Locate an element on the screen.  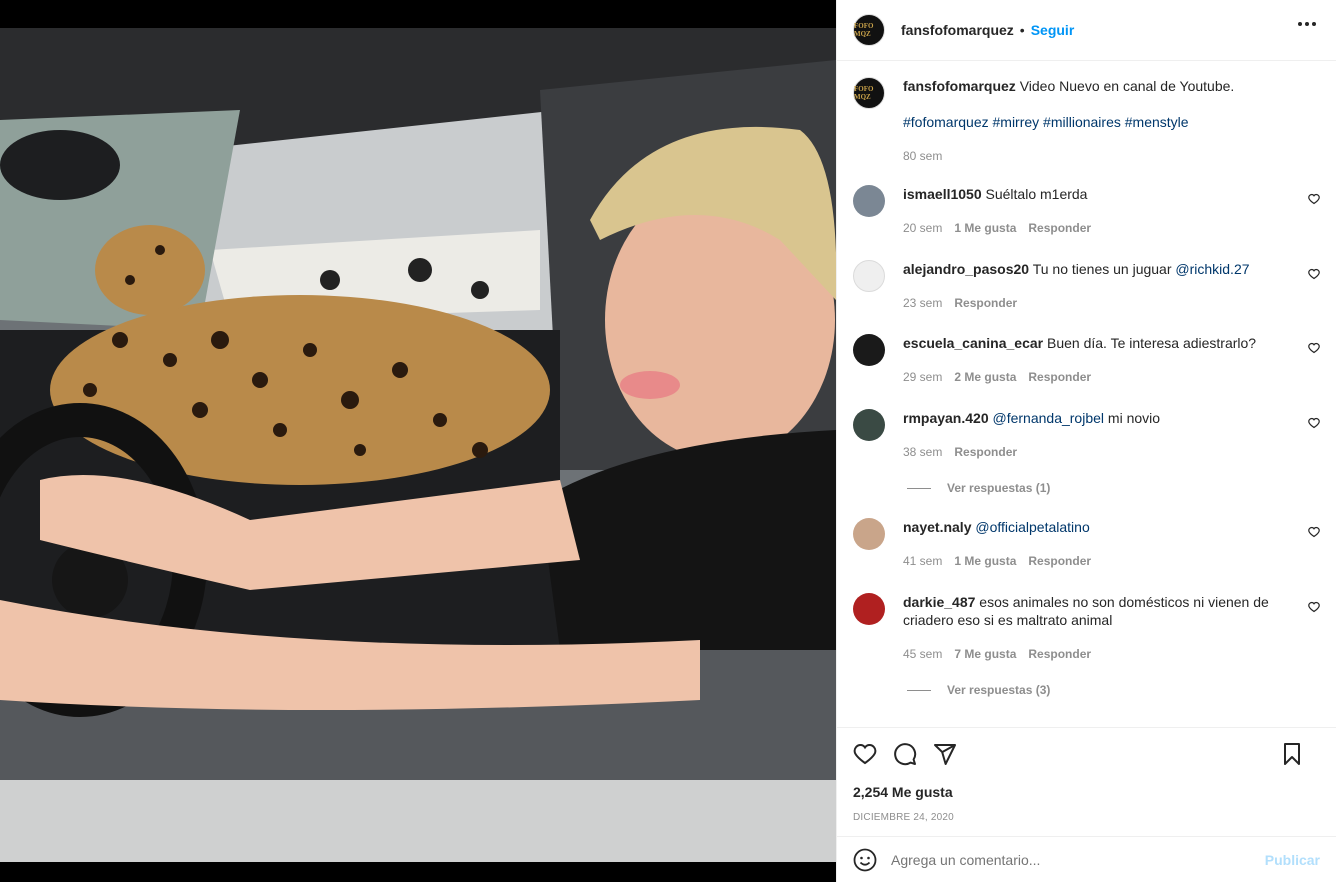
commenter-username: rmpayan.420 is located at coordinates (946, 418).